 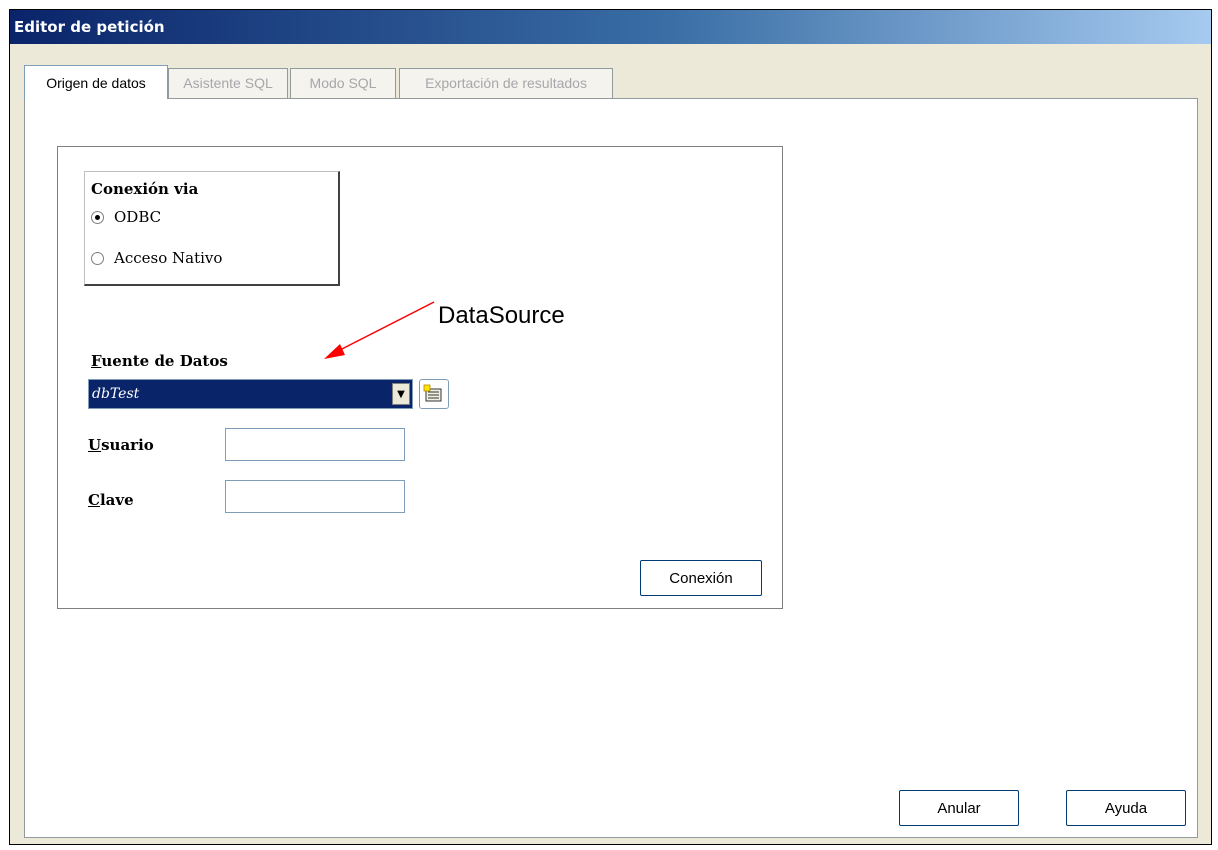 What do you see at coordinates (401, 394) in the screenshot?
I see `chevron-down-icon: ▼` at bounding box center [401, 394].